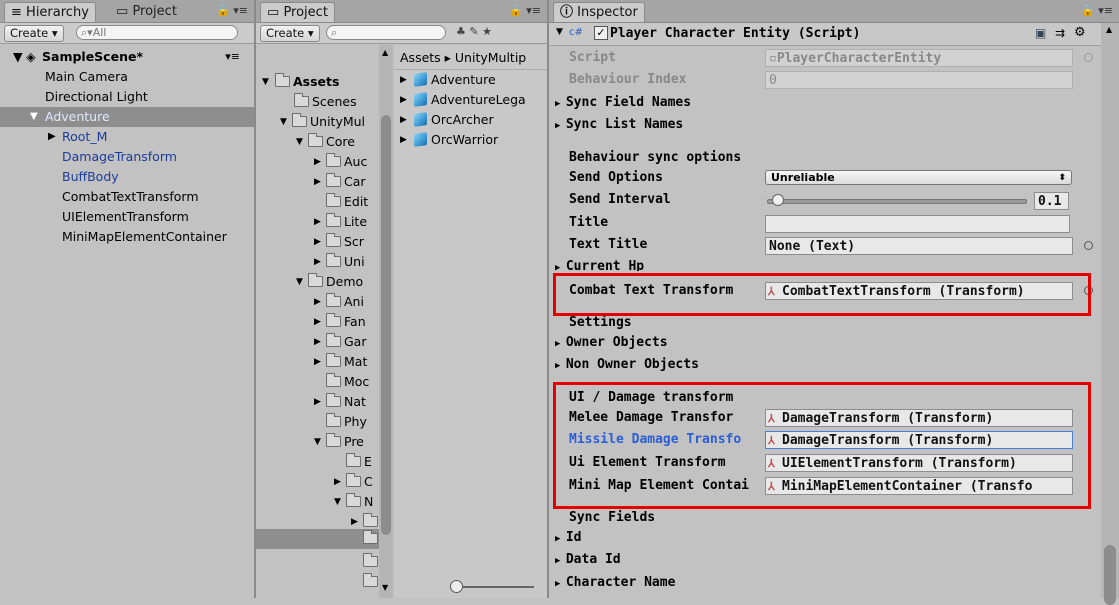 The width and height of the screenshot is (1119, 605). I want to click on asset-item-adventure-legacy: ▶ AdventureLega, so click(470, 100).